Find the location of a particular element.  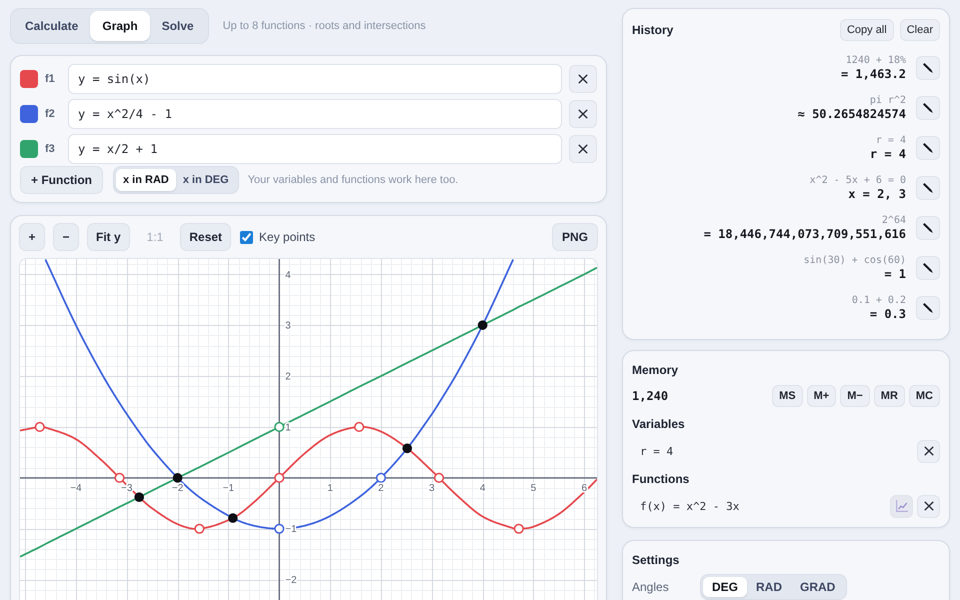

checkbox-label: Key points is located at coordinates (287, 237).